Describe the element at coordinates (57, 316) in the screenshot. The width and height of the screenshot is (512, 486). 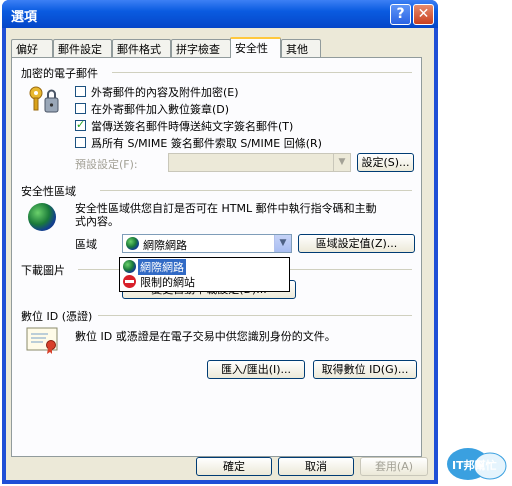
I see `digital-id-header: 數位 ID (憑證)` at that location.